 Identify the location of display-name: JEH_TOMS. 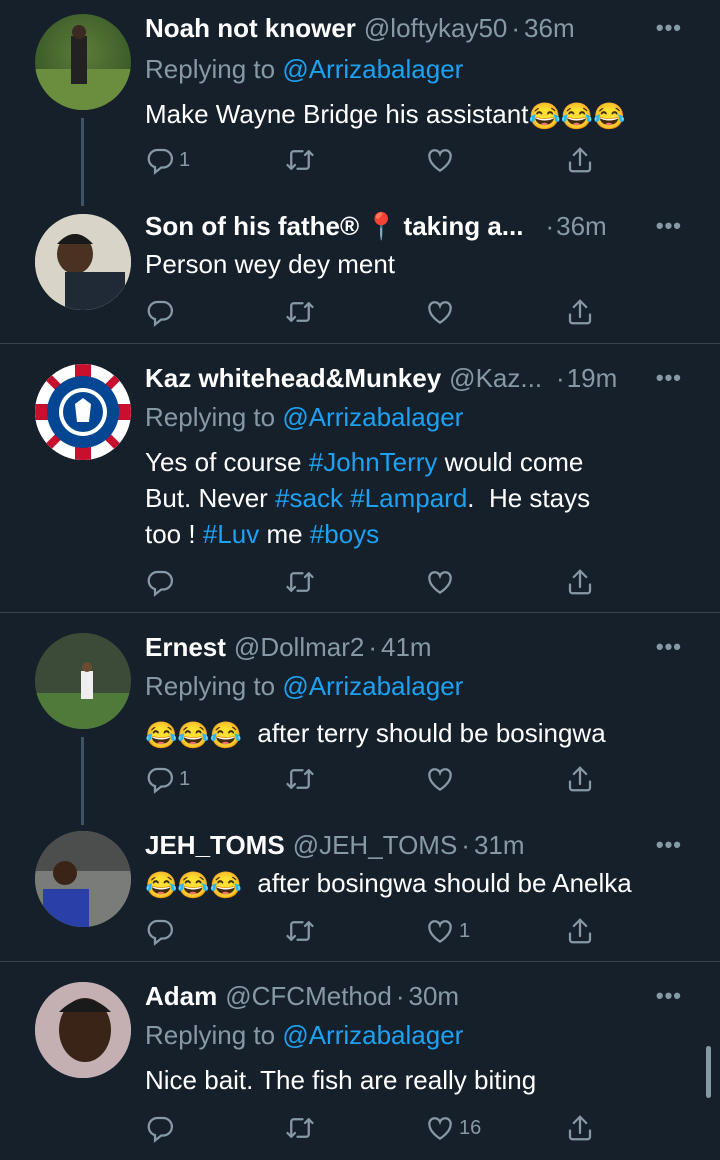
(215, 845).